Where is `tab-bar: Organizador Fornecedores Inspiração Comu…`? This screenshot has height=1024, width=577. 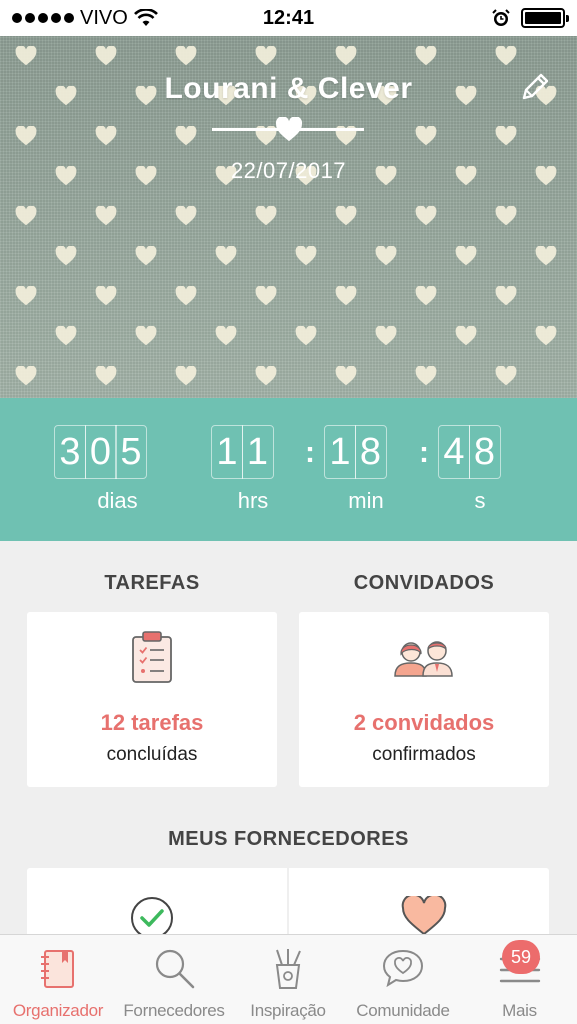 tab-bar: Organizador Fornecedores Inspiração Comu… is located at coordinates (288, 979).